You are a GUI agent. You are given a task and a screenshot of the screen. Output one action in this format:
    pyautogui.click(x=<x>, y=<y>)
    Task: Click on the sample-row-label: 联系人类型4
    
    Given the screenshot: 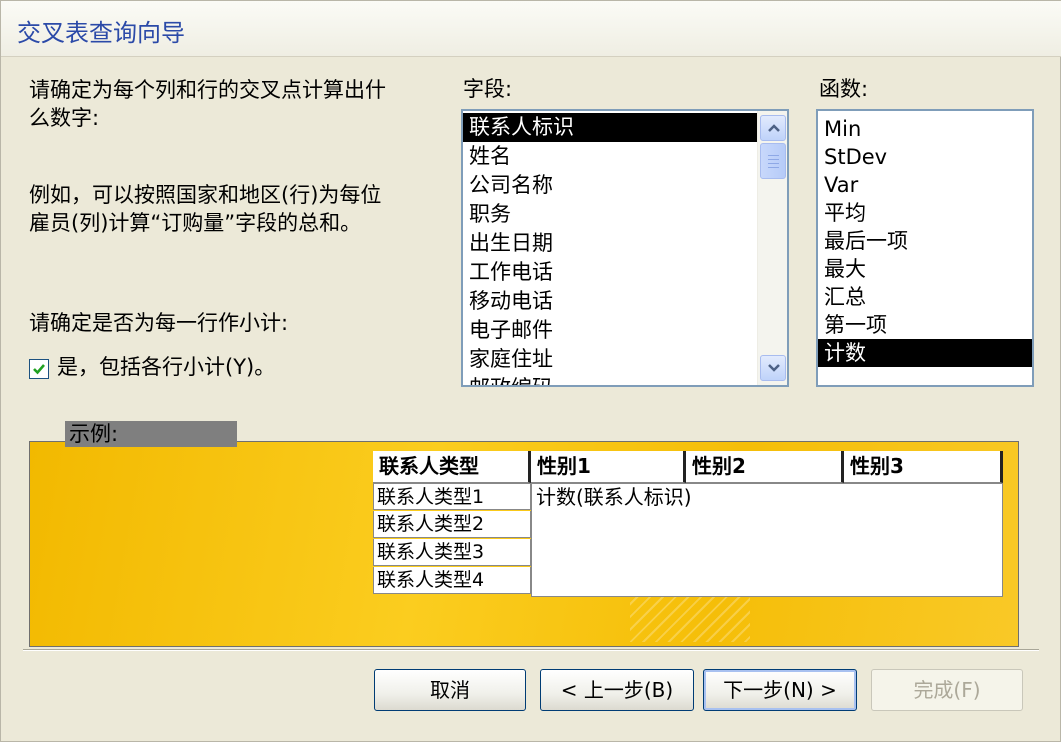 What is the action you would take?
    pyautogui.click(x=452, y=580)
    